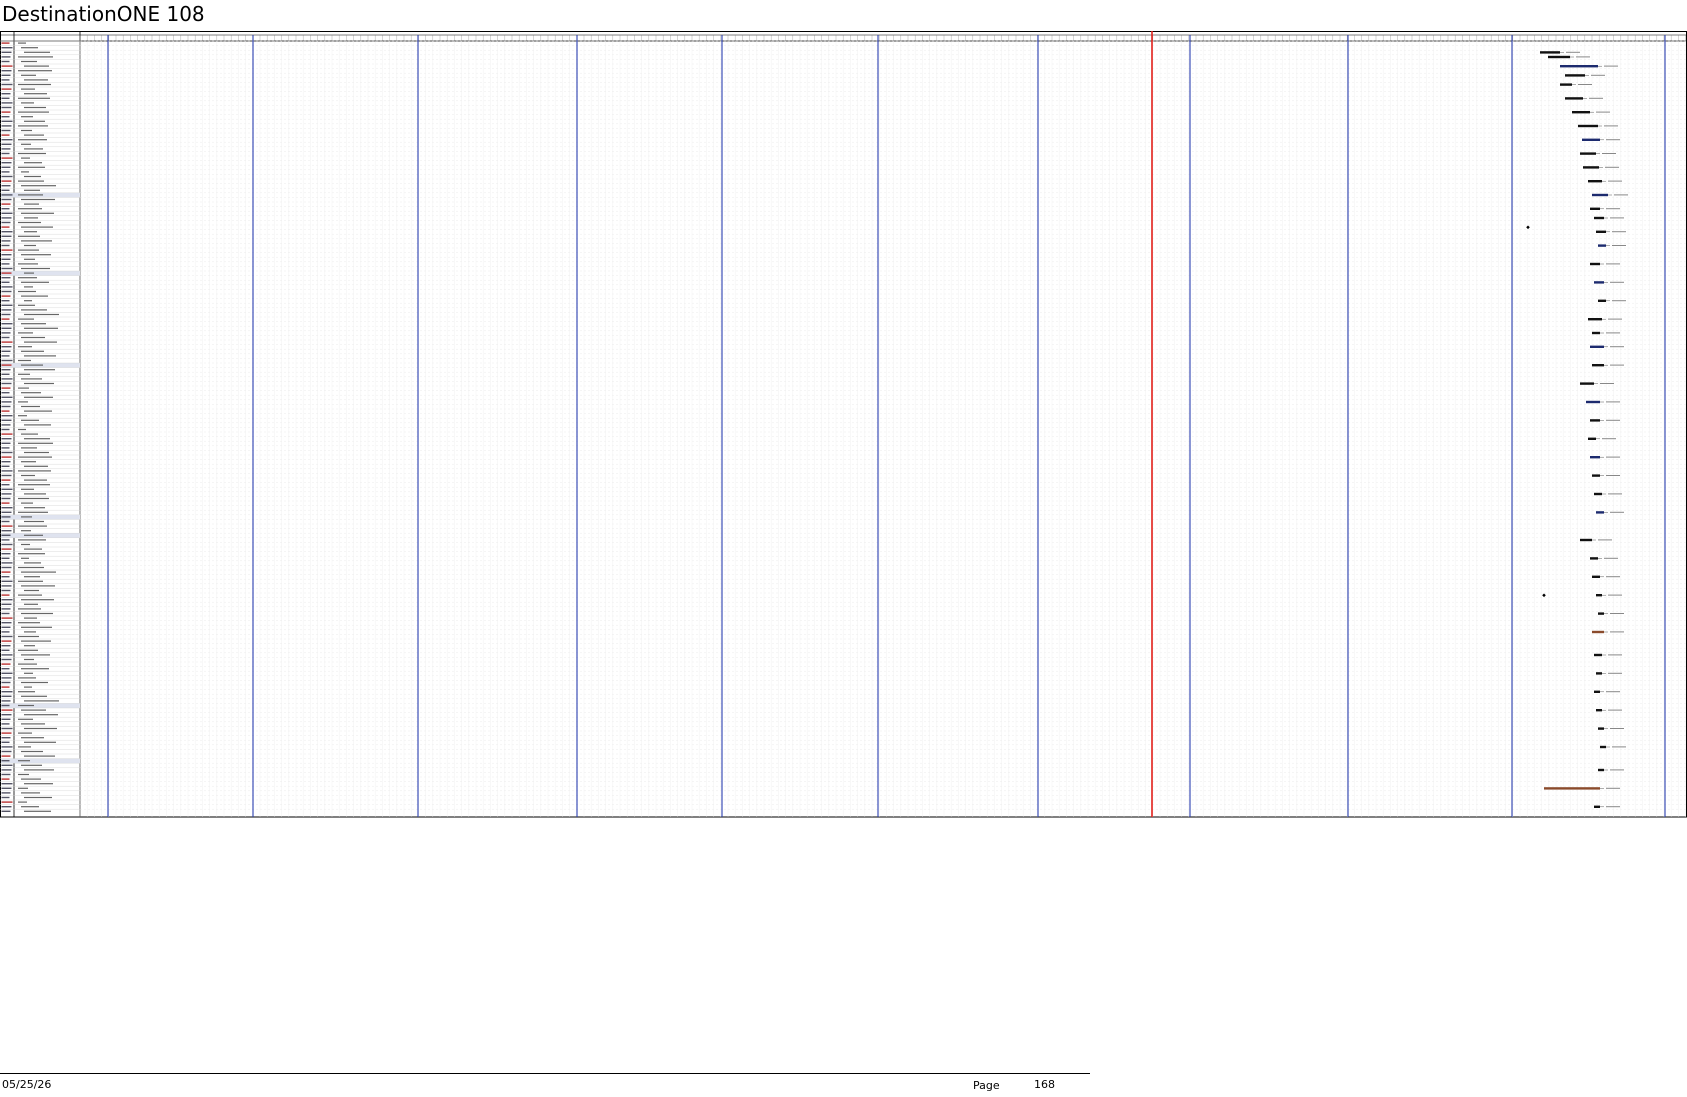 The height and width of the screenshot is (1097, 1687). What do you see at coordinates (1528, 227) in the screenshot?
I see `milestone-diamond` at bounding box center [1528, 227].